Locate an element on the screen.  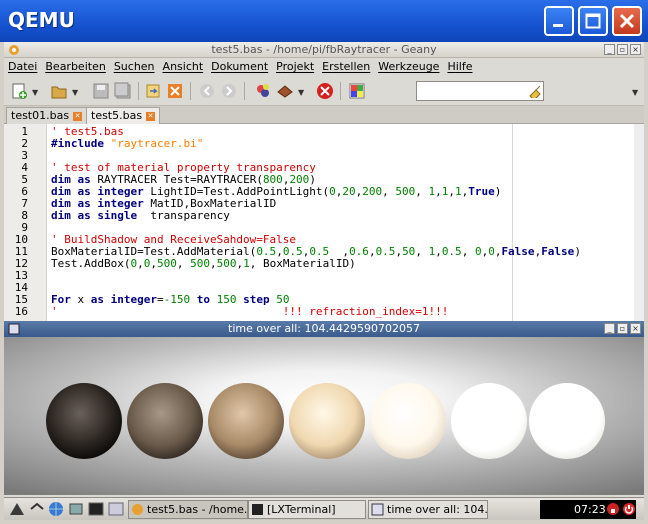
long-line-marker is located at coordinates (512, 222).